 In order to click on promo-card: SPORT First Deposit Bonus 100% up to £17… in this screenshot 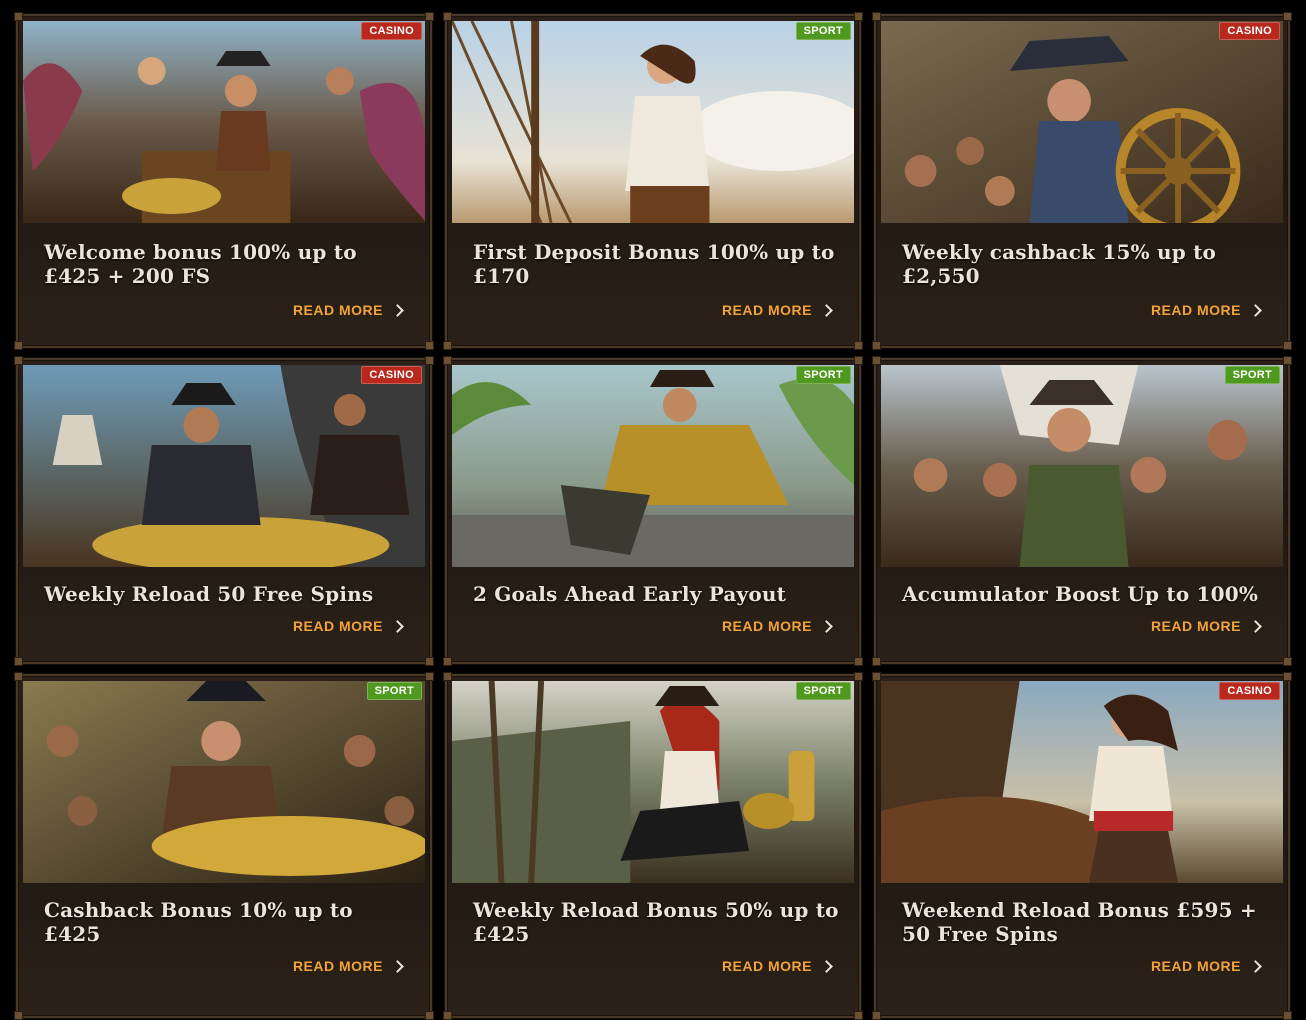, I will do `click(653, 181)`.